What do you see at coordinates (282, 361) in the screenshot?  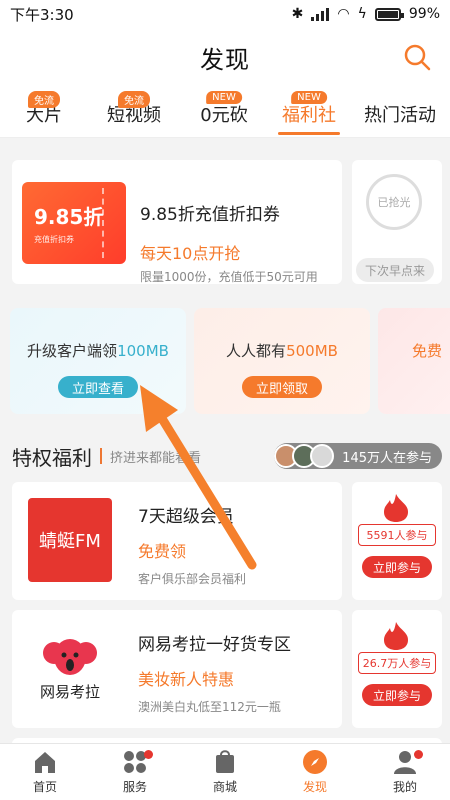 I see `everyone-gets-card: 人人都有500MB 立即领取` at bounding box center [282, 361].